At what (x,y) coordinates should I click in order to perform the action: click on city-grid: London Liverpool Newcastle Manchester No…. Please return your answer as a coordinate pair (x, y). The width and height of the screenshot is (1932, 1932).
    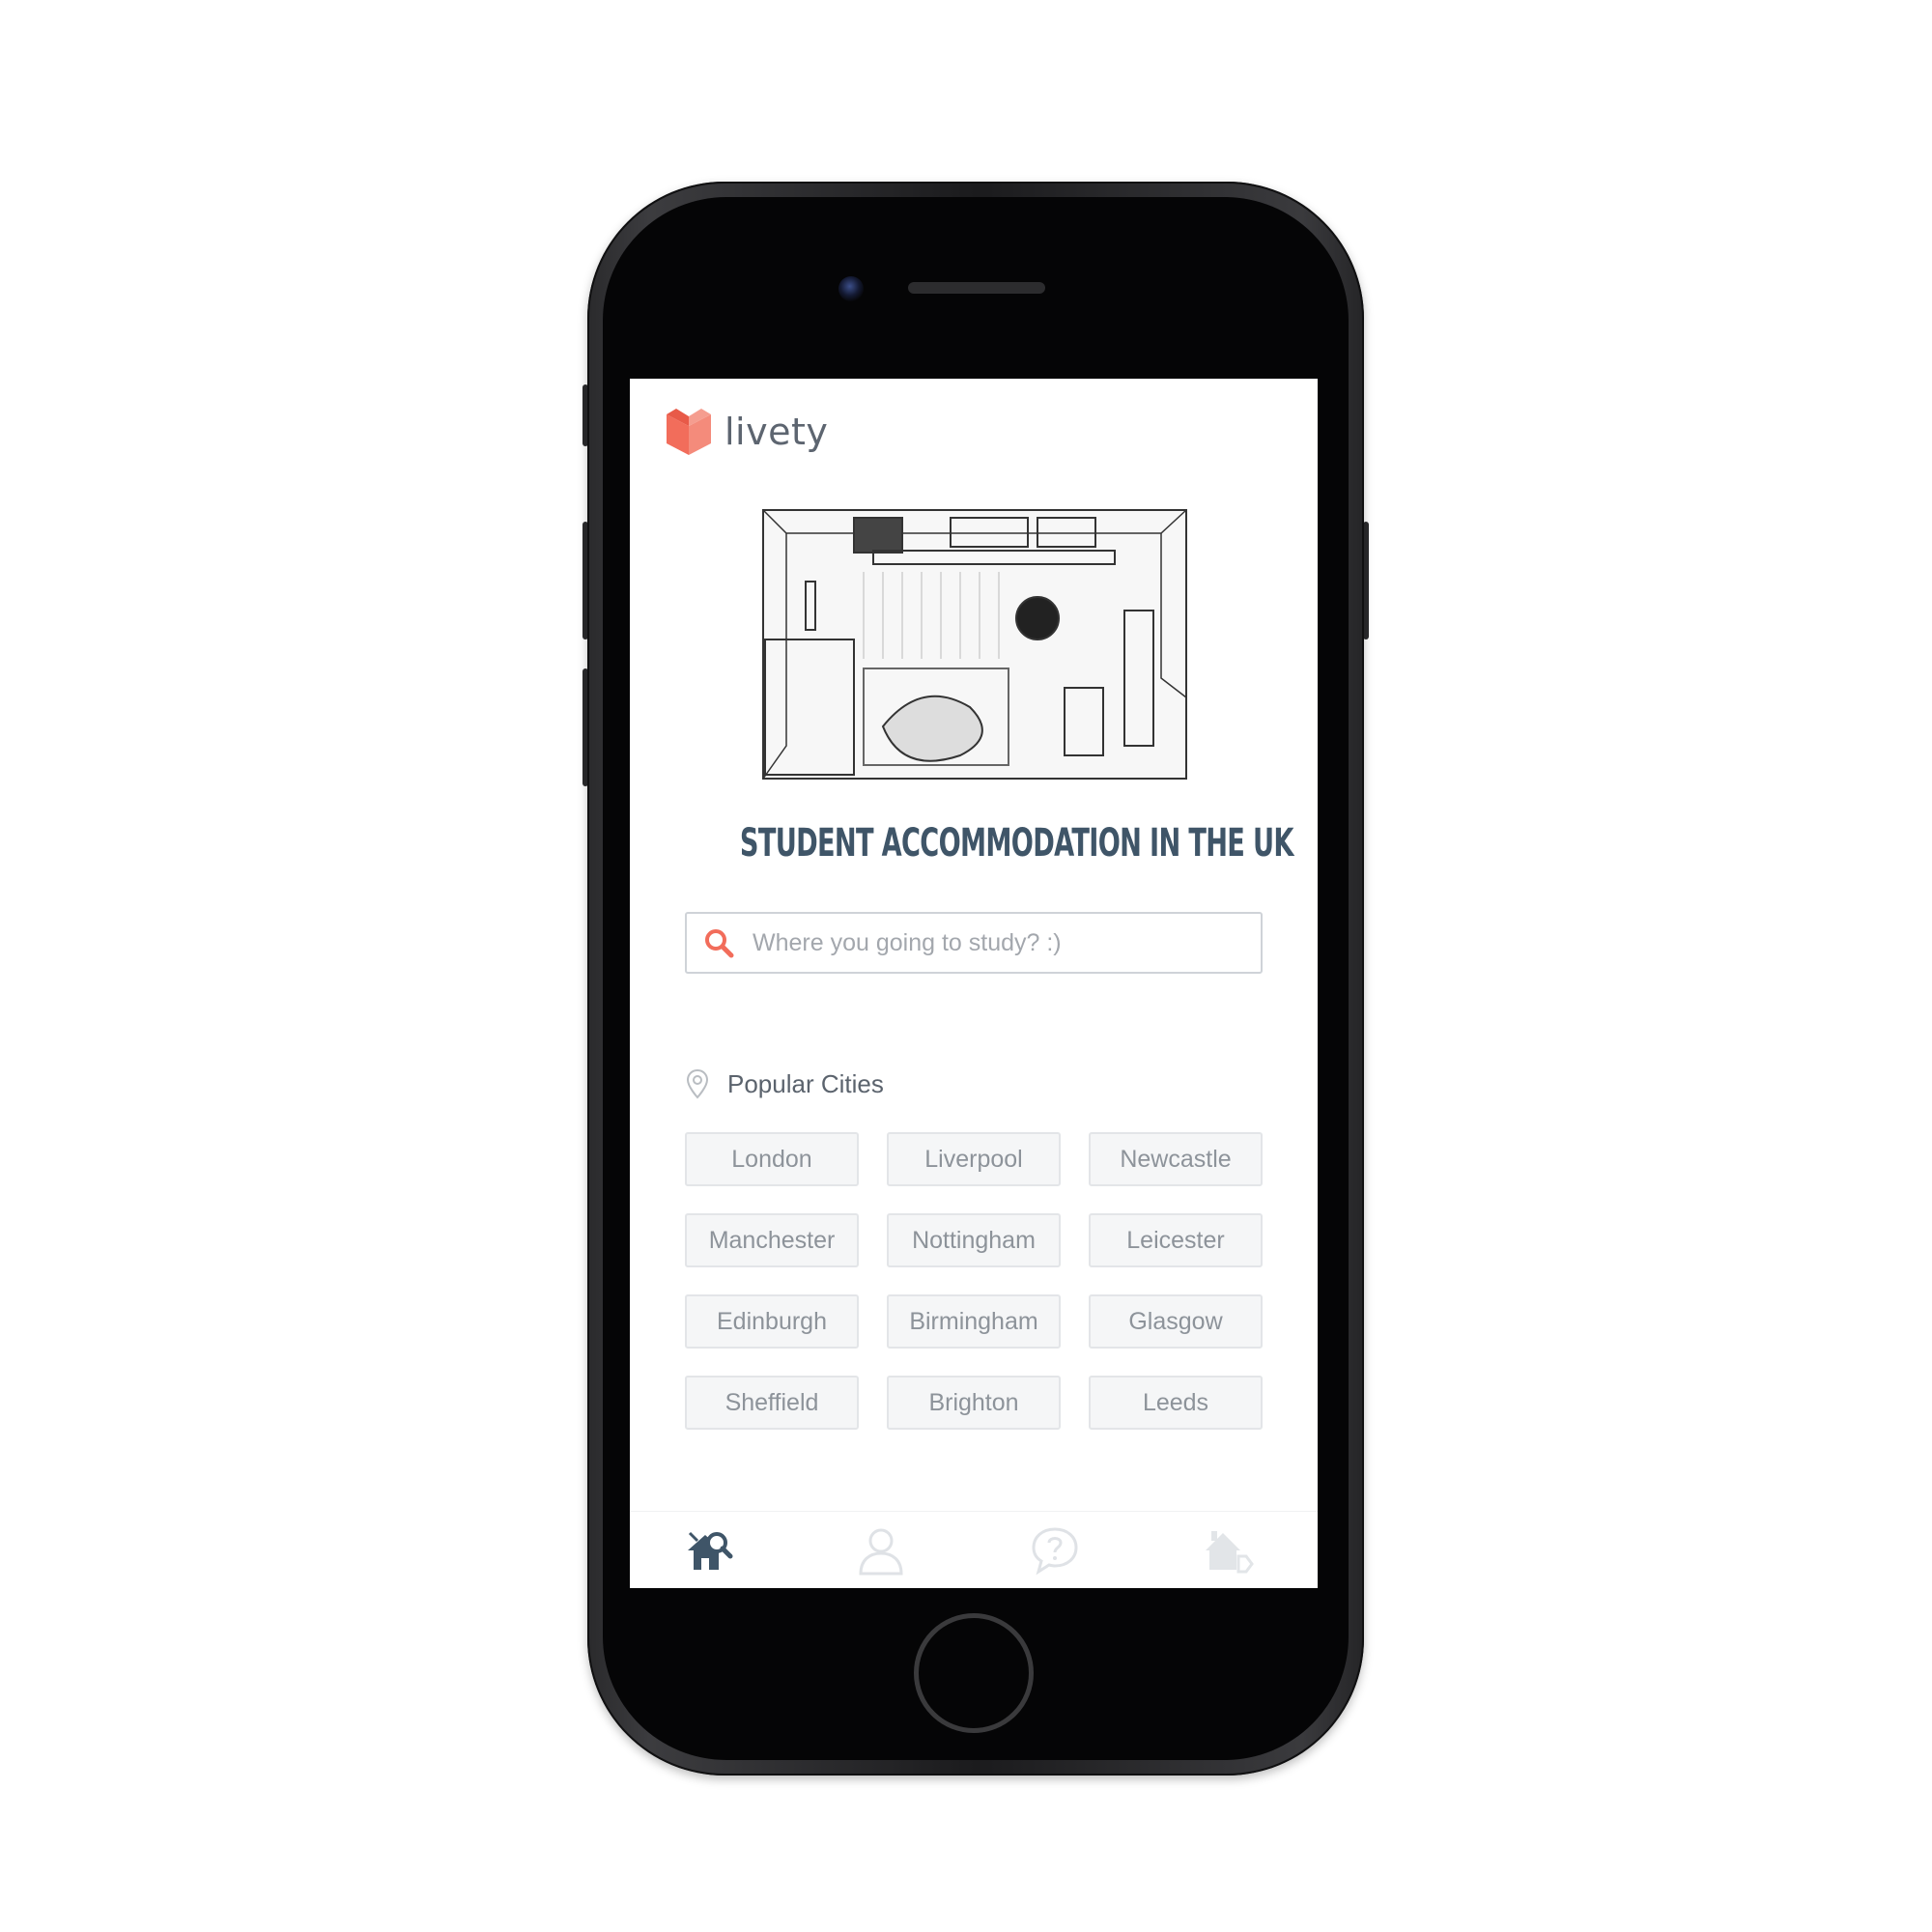
    Looking at the image, I should click on (974, 1281).